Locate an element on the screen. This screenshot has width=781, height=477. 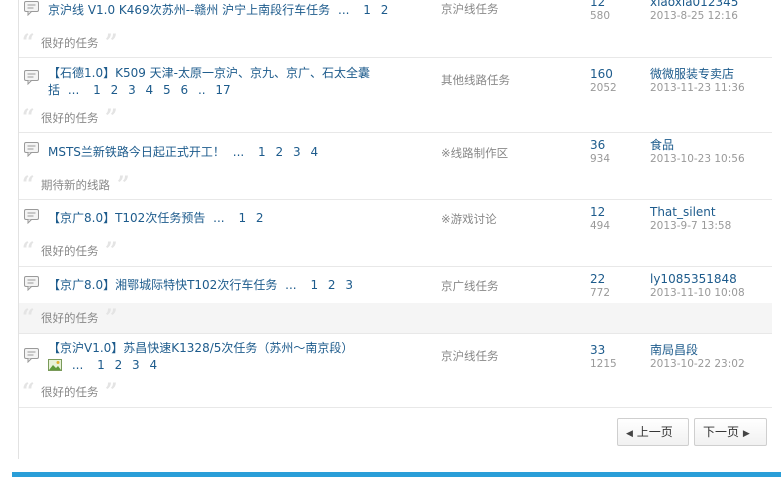
reply-count: 12 is located at coordinates (598, 4).